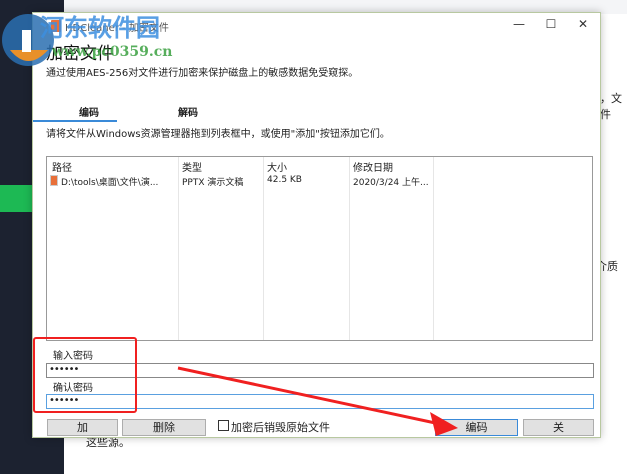 The width and height of the screenshot is (627, 474). Describe the element at coordinates (100, 28) in the screenshot. I see `watermark-name: 河东软件园` at that location.